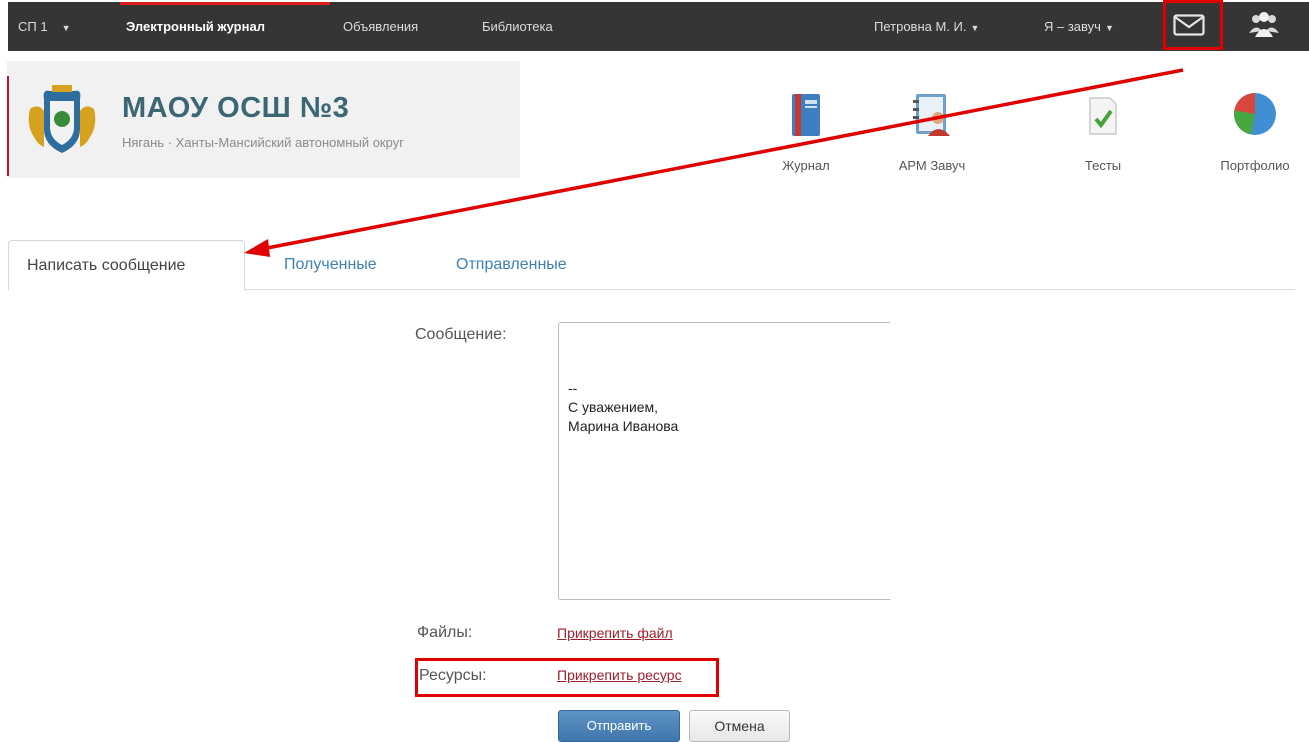  Describe the element at coordinates (445, 632) in the screenshot. I see `files-label: Файлы:` at that location.